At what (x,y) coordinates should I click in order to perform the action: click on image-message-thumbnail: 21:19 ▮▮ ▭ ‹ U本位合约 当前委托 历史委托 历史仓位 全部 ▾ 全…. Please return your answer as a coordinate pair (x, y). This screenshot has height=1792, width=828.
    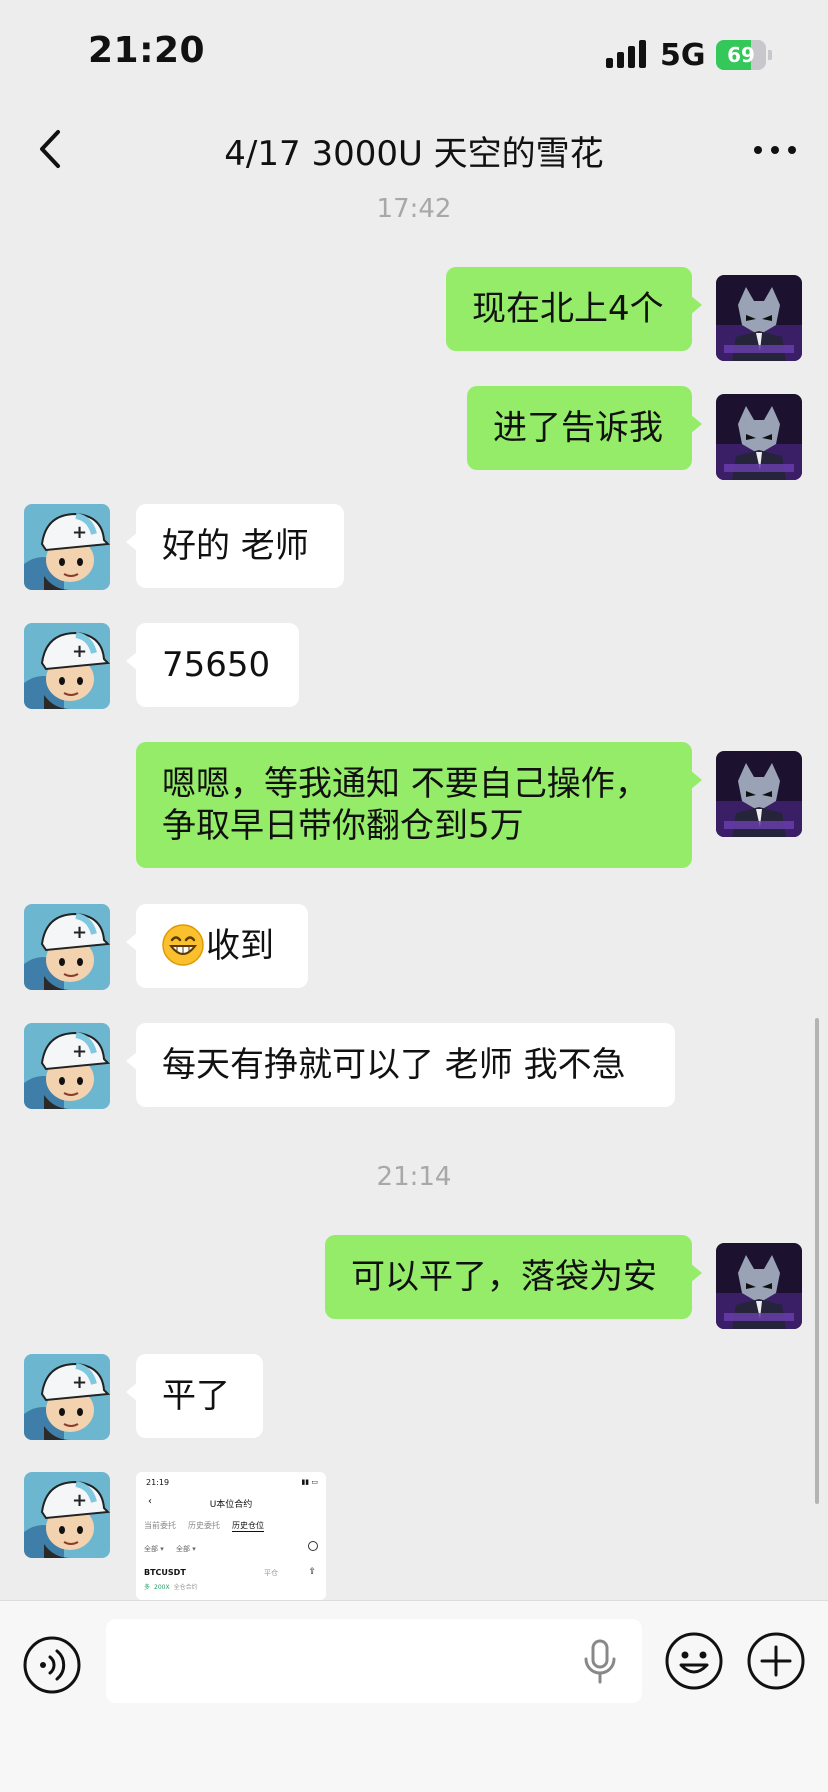
    Looking at the image, I should click on (231, 1536).